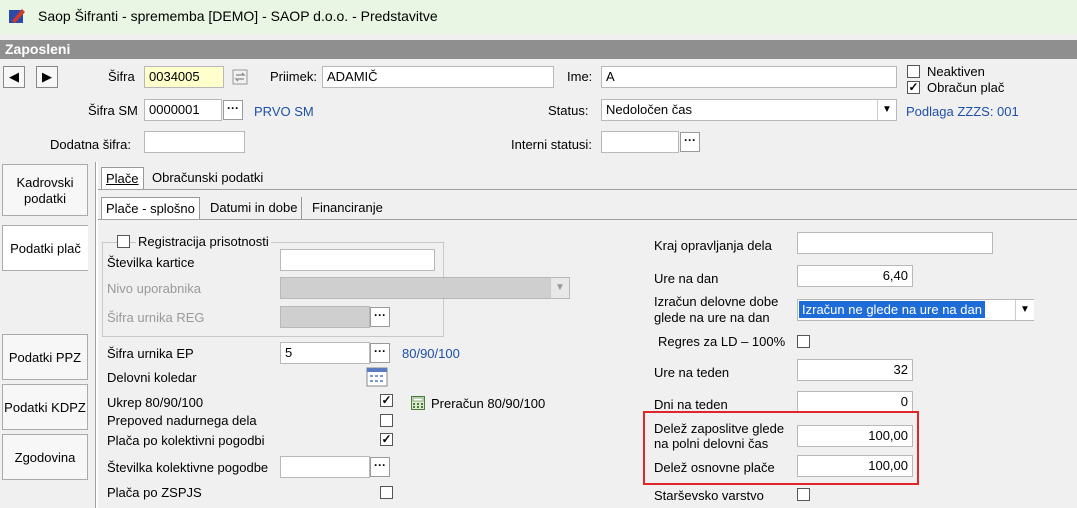 The image size is (1077, 508). What do you see at coordinates (551, 144) in the screenshot?
I see `interni-statusi-label: Interni statusi:` at bounding box center [551, 144].